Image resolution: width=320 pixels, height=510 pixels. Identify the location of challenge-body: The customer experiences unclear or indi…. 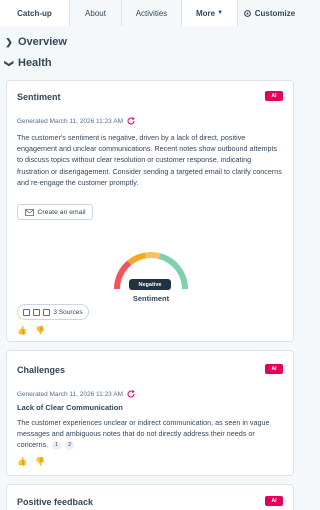
(151, 434).